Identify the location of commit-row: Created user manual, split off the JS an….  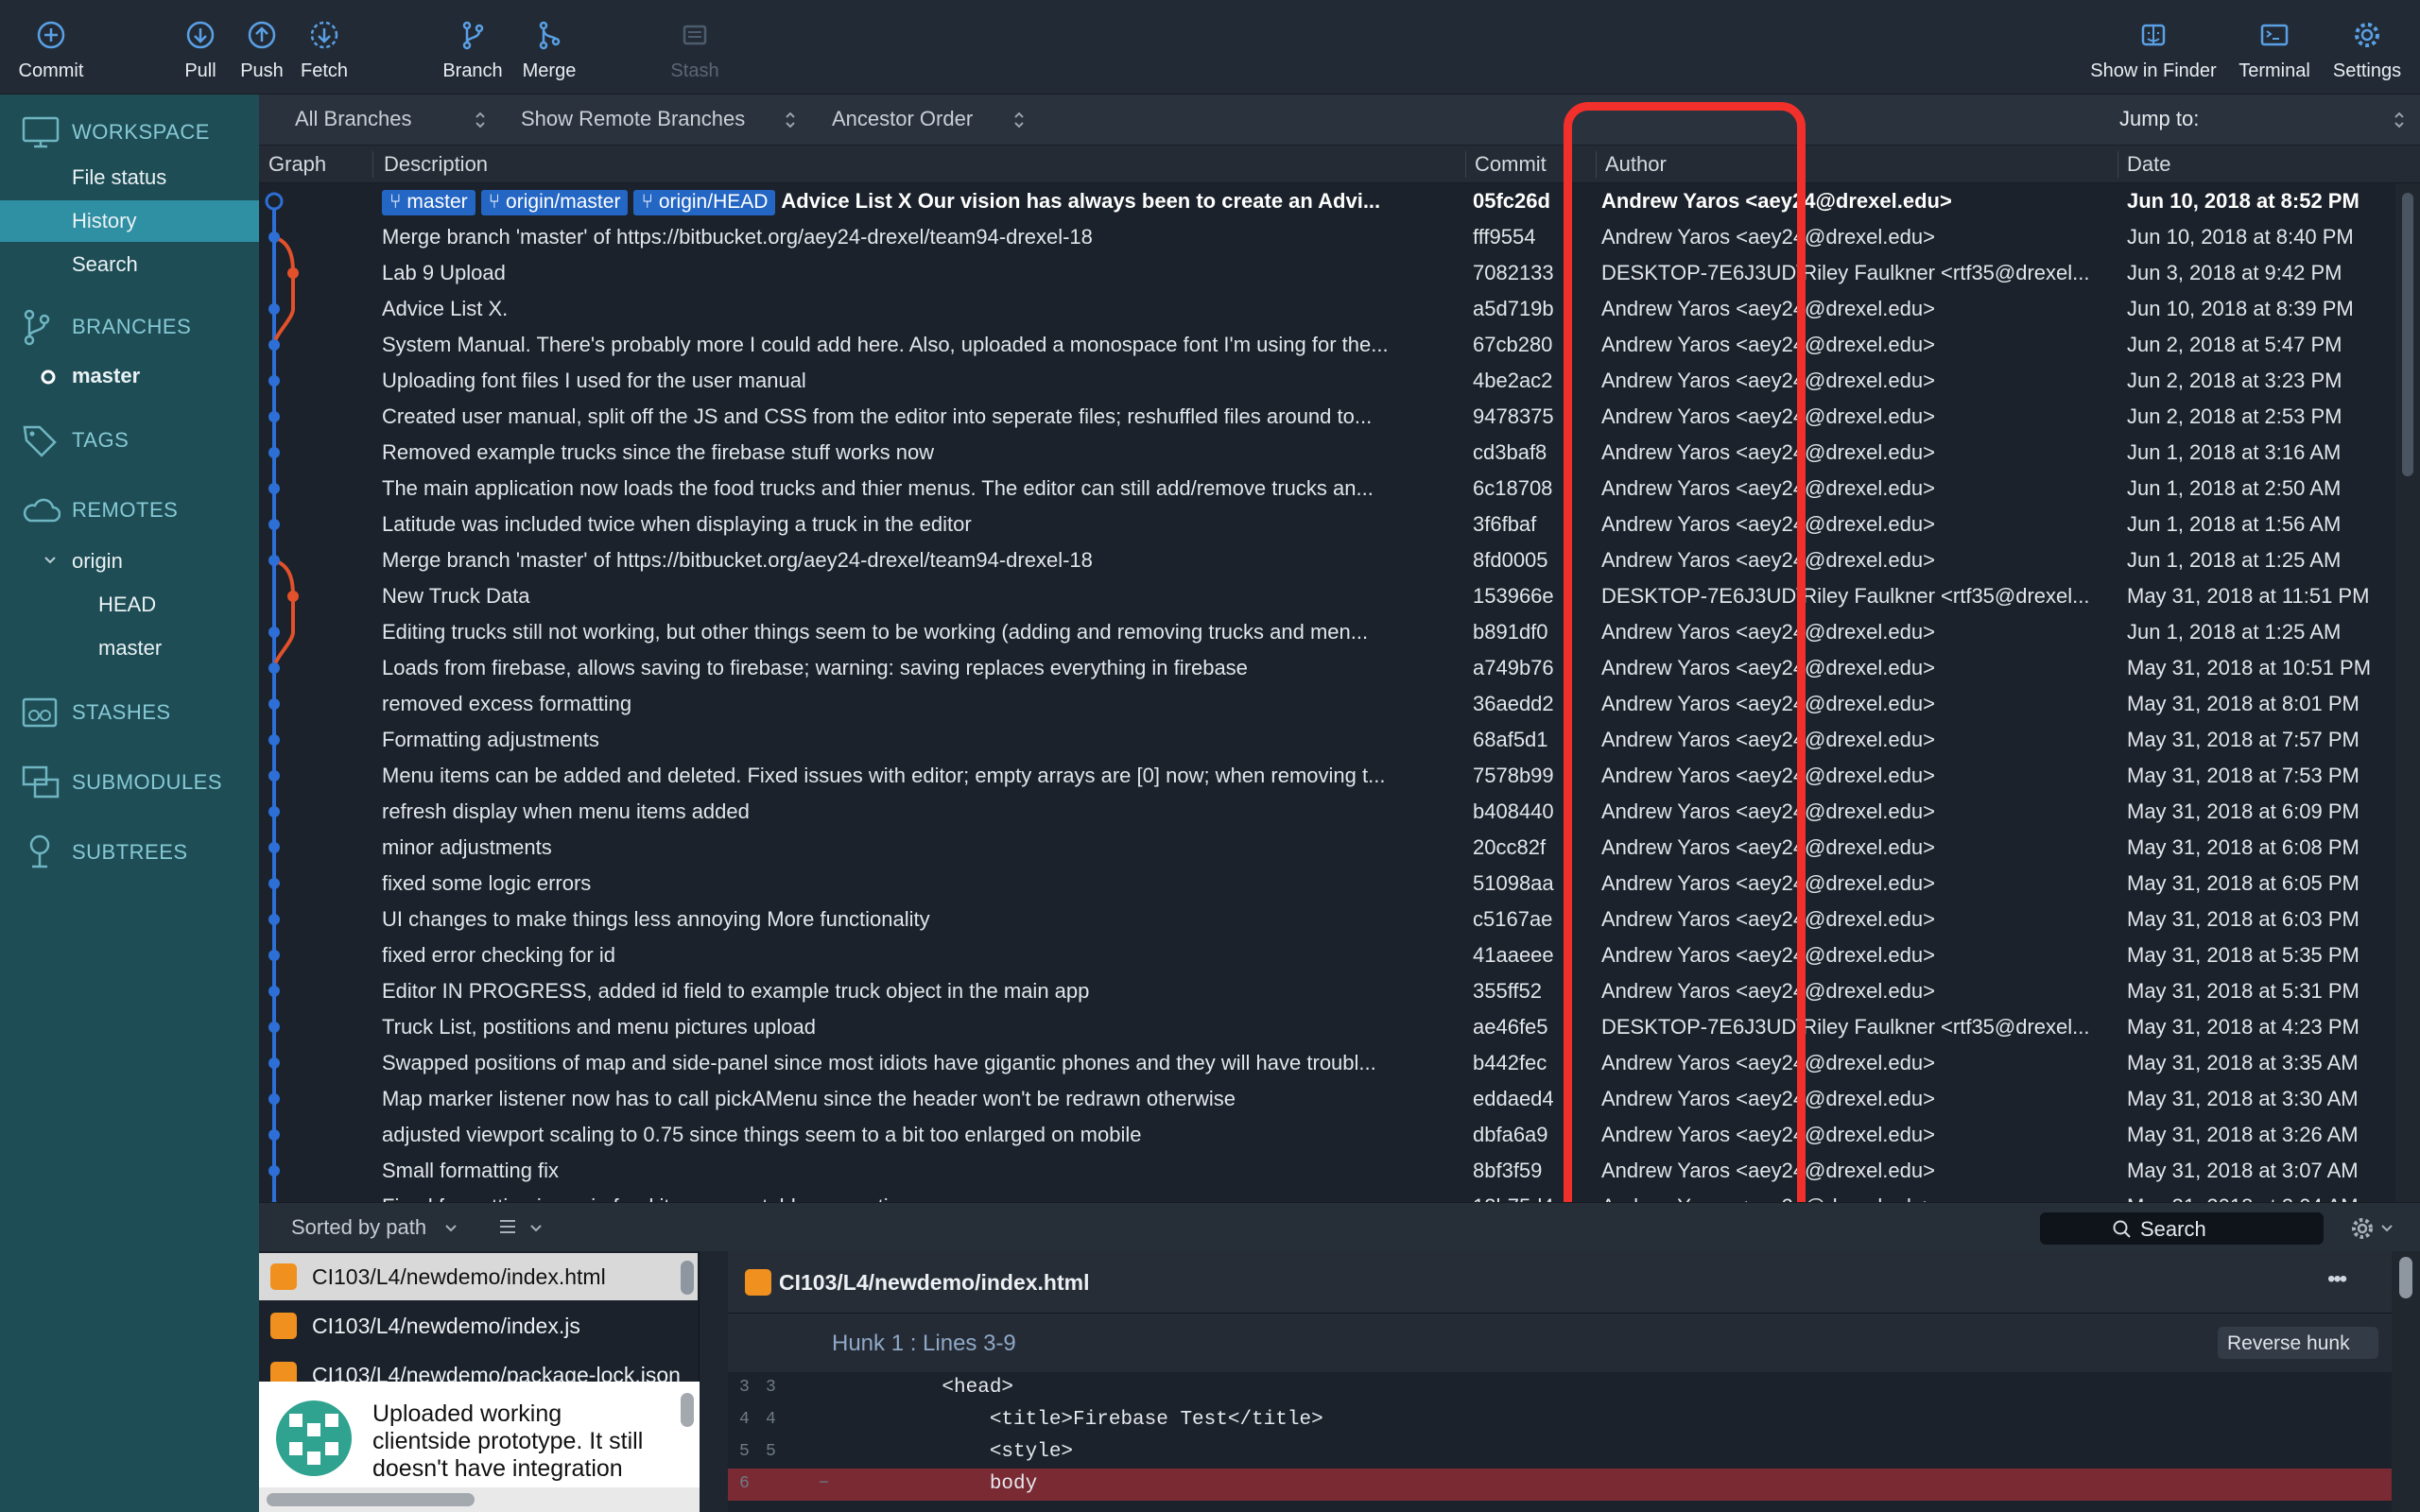
(1327, 417).